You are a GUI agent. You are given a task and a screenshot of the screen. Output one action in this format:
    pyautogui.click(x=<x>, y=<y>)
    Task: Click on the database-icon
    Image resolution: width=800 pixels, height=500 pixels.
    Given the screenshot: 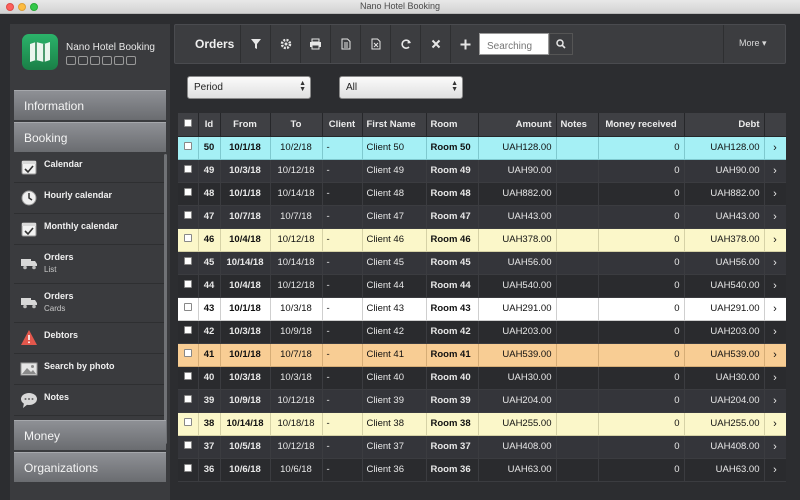 What is the action you would take?
    pyautogui.click(x=131, y=60)
    